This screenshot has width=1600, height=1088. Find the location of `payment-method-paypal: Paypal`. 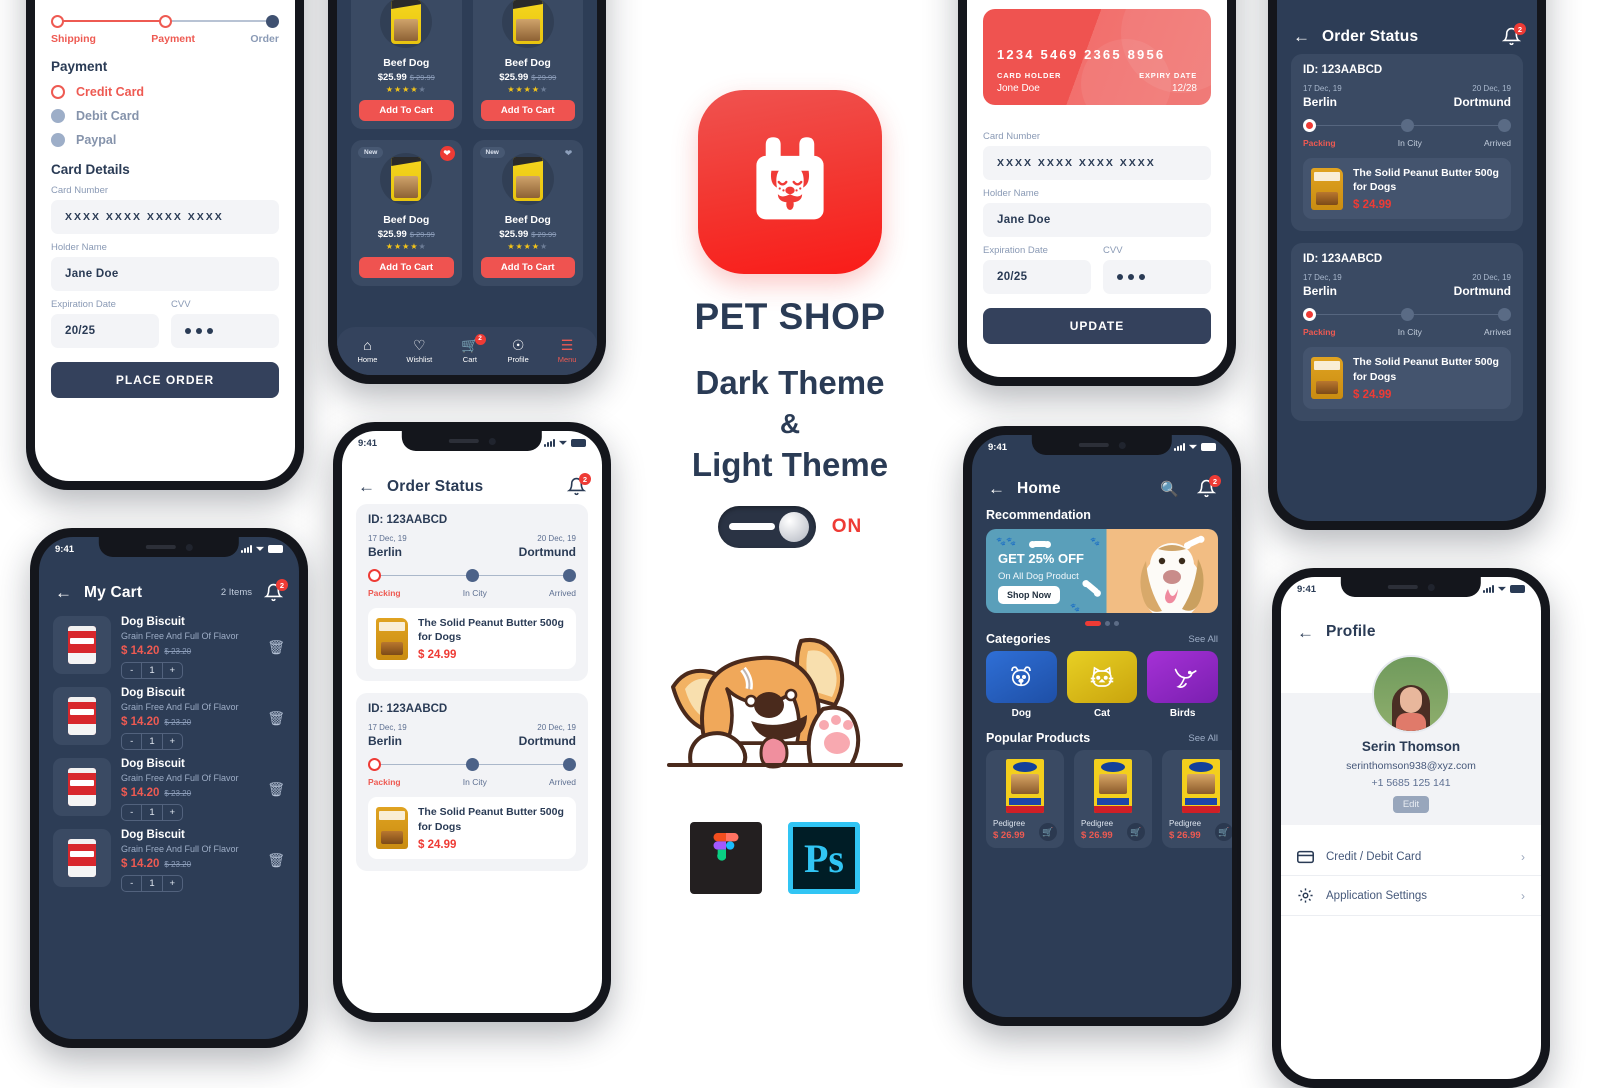

payment-method-paypal: Paypal is located at coordinates (165, 140).